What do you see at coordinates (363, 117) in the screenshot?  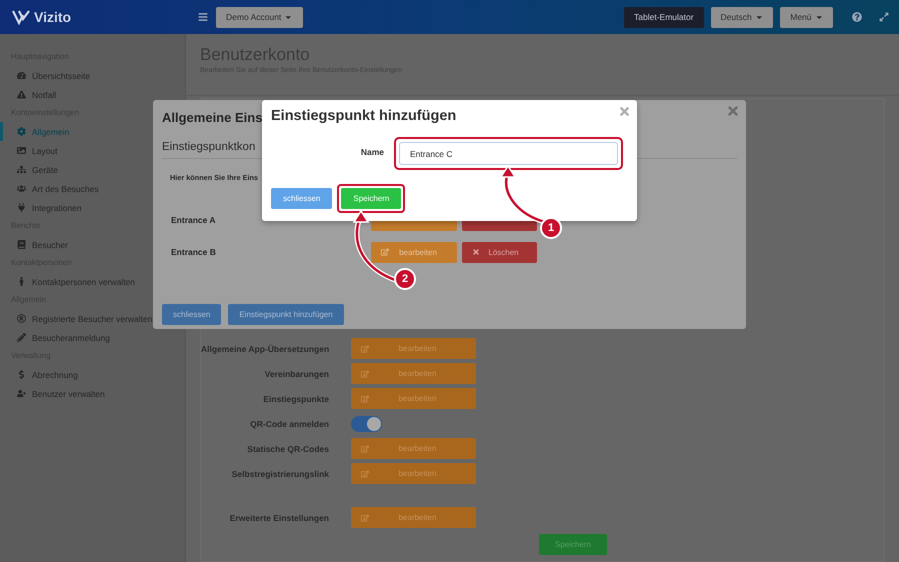 I see `dialog-title: Einstiegspunkt hinzufügen` at bounding box center [363, 117].